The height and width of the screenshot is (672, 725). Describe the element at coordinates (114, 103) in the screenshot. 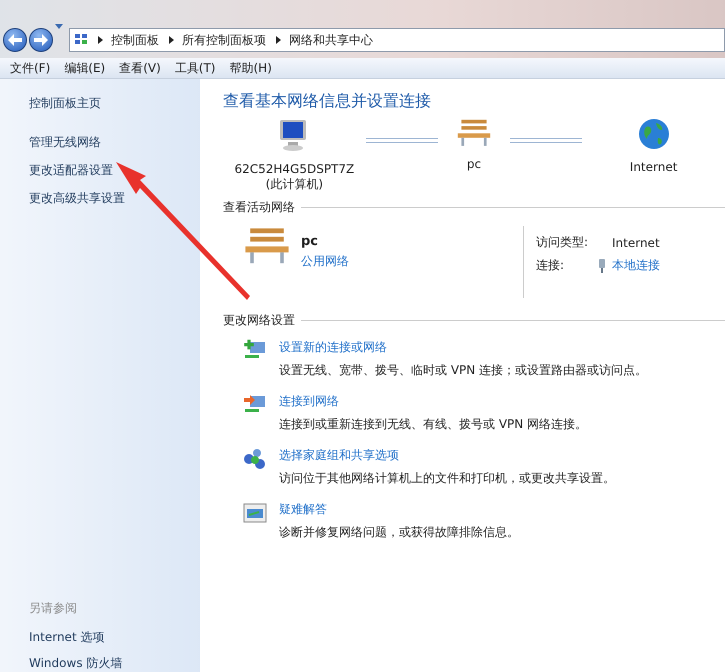

I see `sidebar-link: 控制面板主页` at that location.